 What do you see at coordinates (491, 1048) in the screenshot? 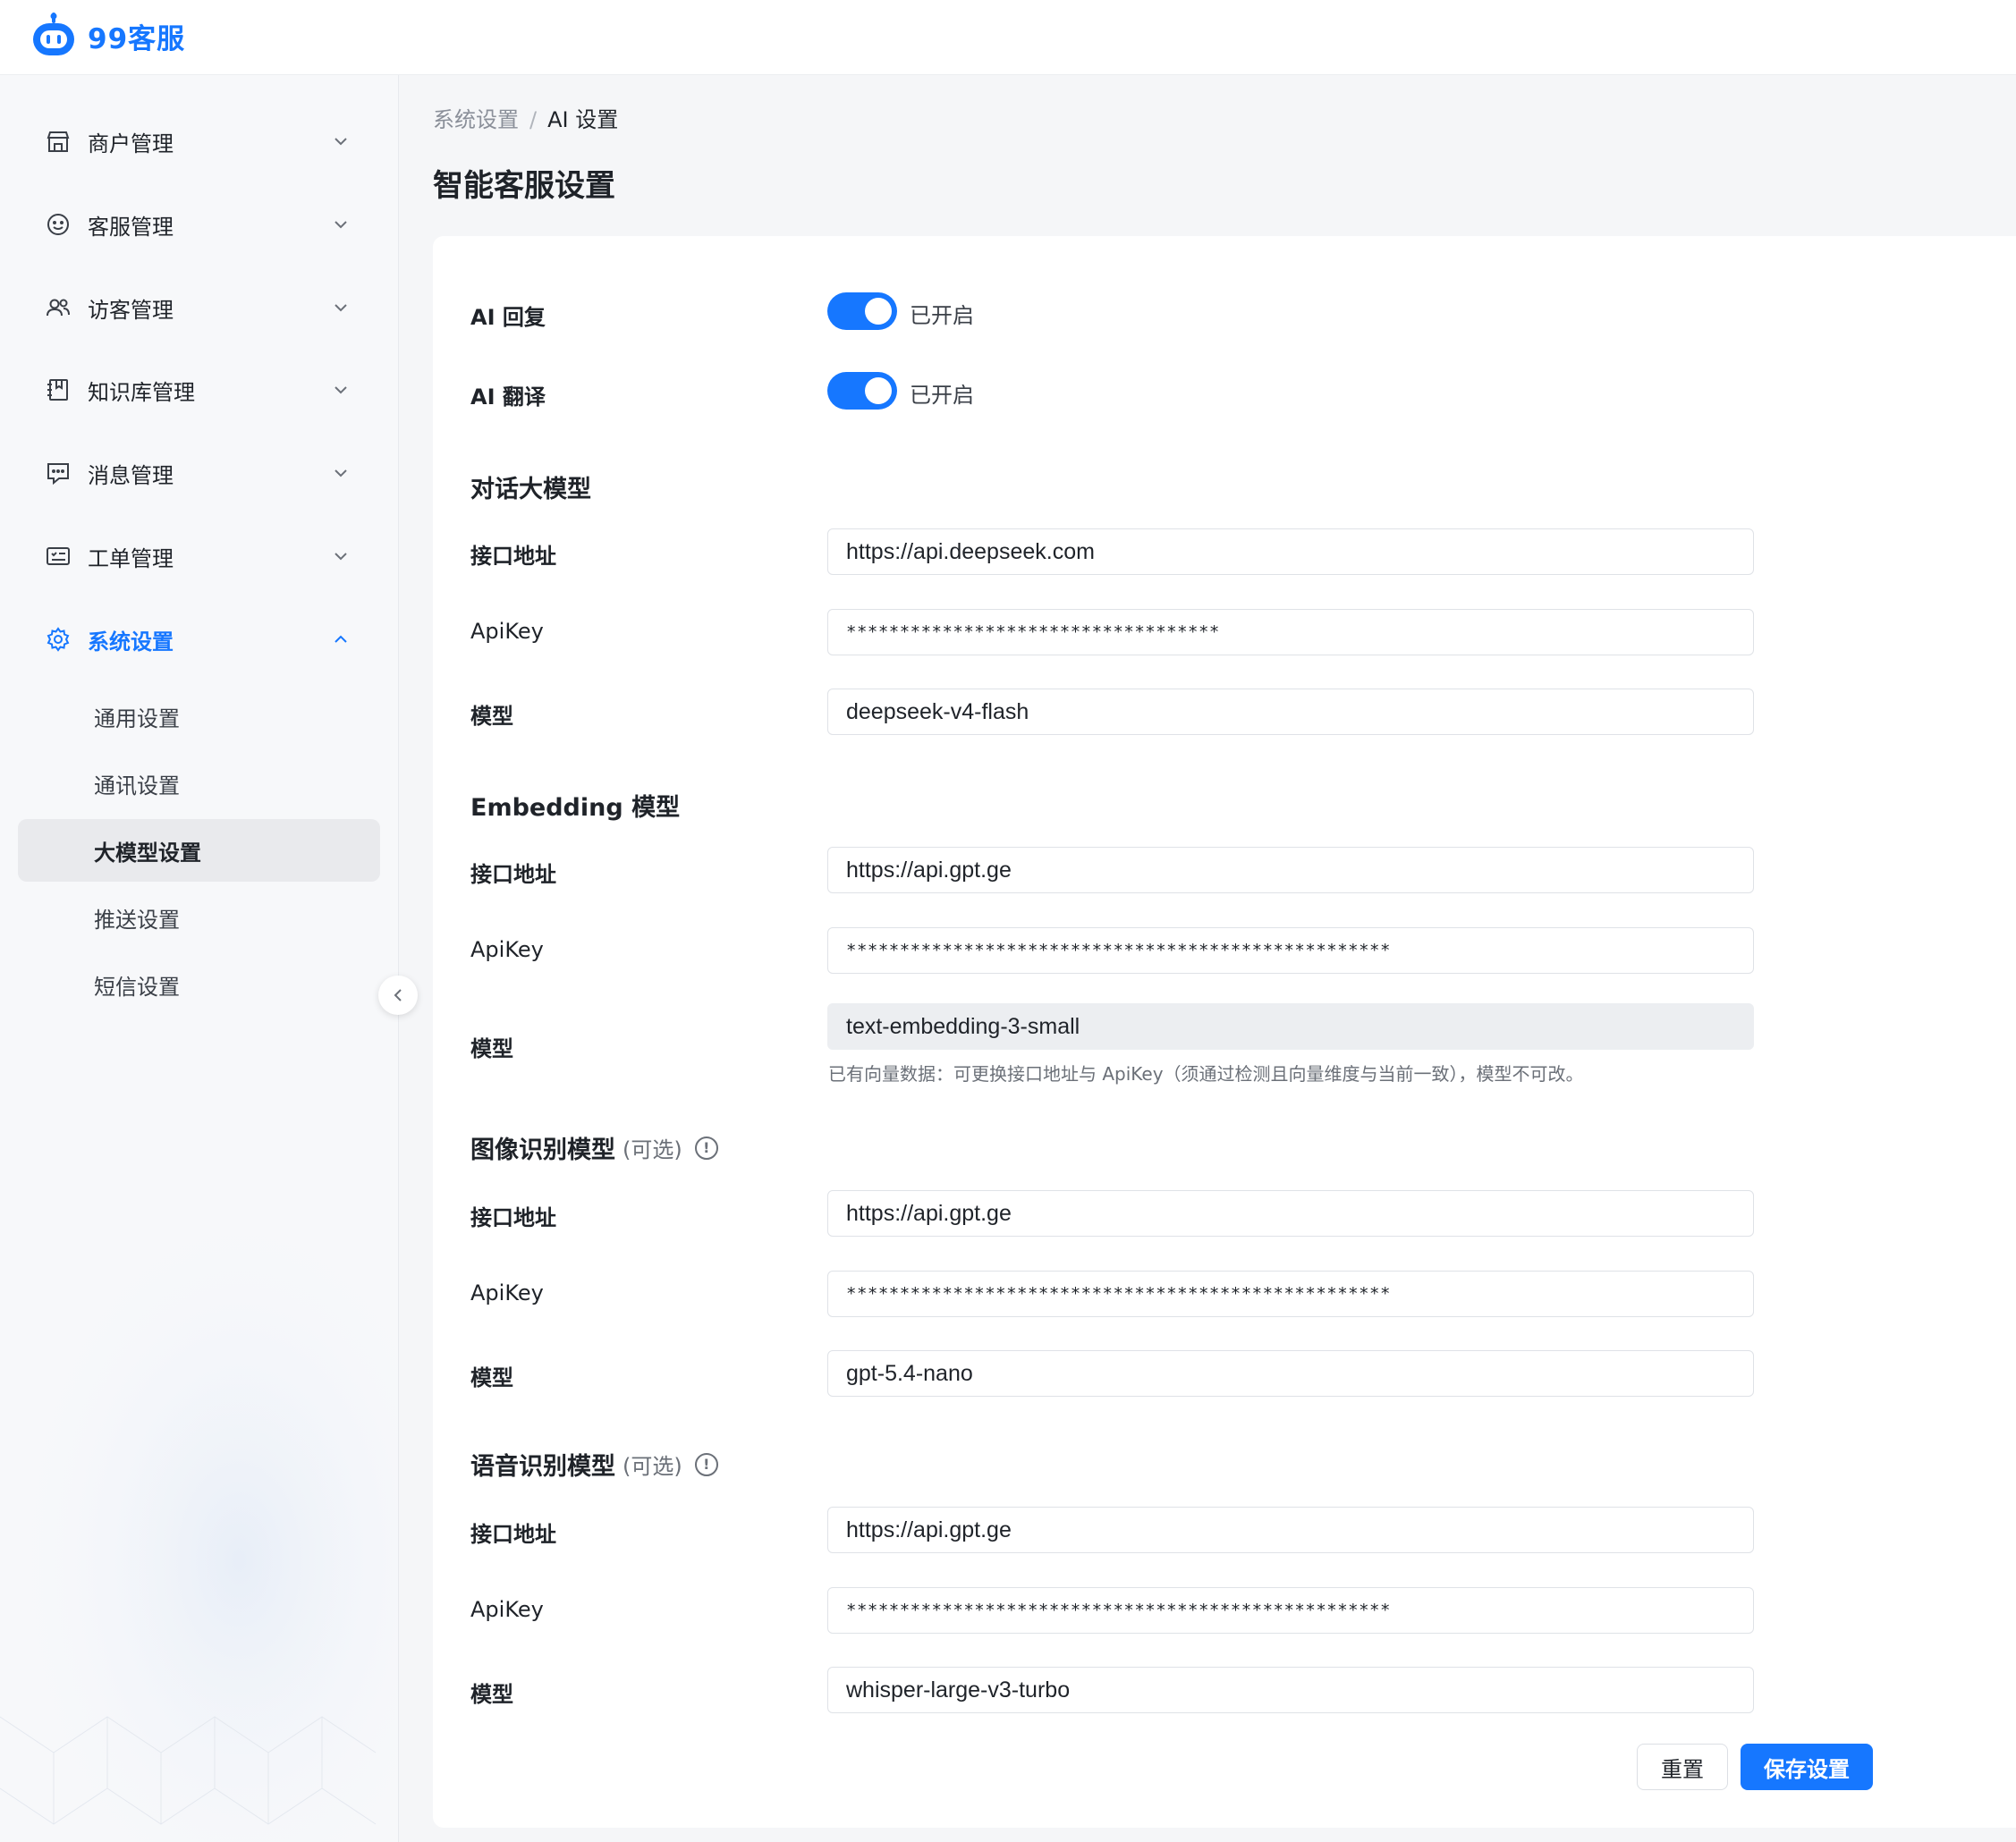
I see `embedding-model-label: 模型` at bounding box center [491, 1048].